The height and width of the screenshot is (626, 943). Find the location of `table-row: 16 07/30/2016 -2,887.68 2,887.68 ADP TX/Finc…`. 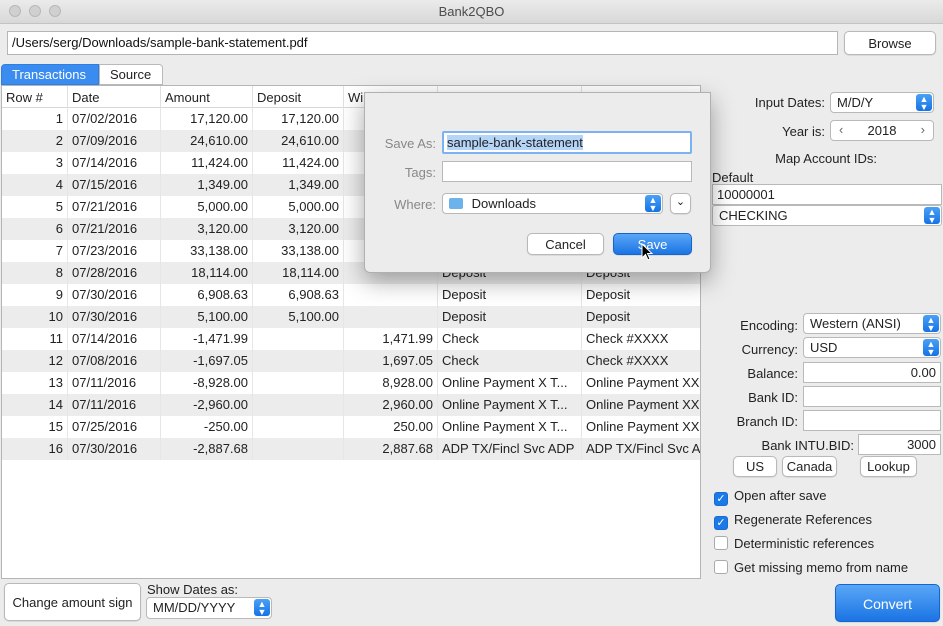

table-row: 16 07/30/2016 -2,887.68 2,887.68 ADP TX/Finc… is located at coordinates (351, 449).